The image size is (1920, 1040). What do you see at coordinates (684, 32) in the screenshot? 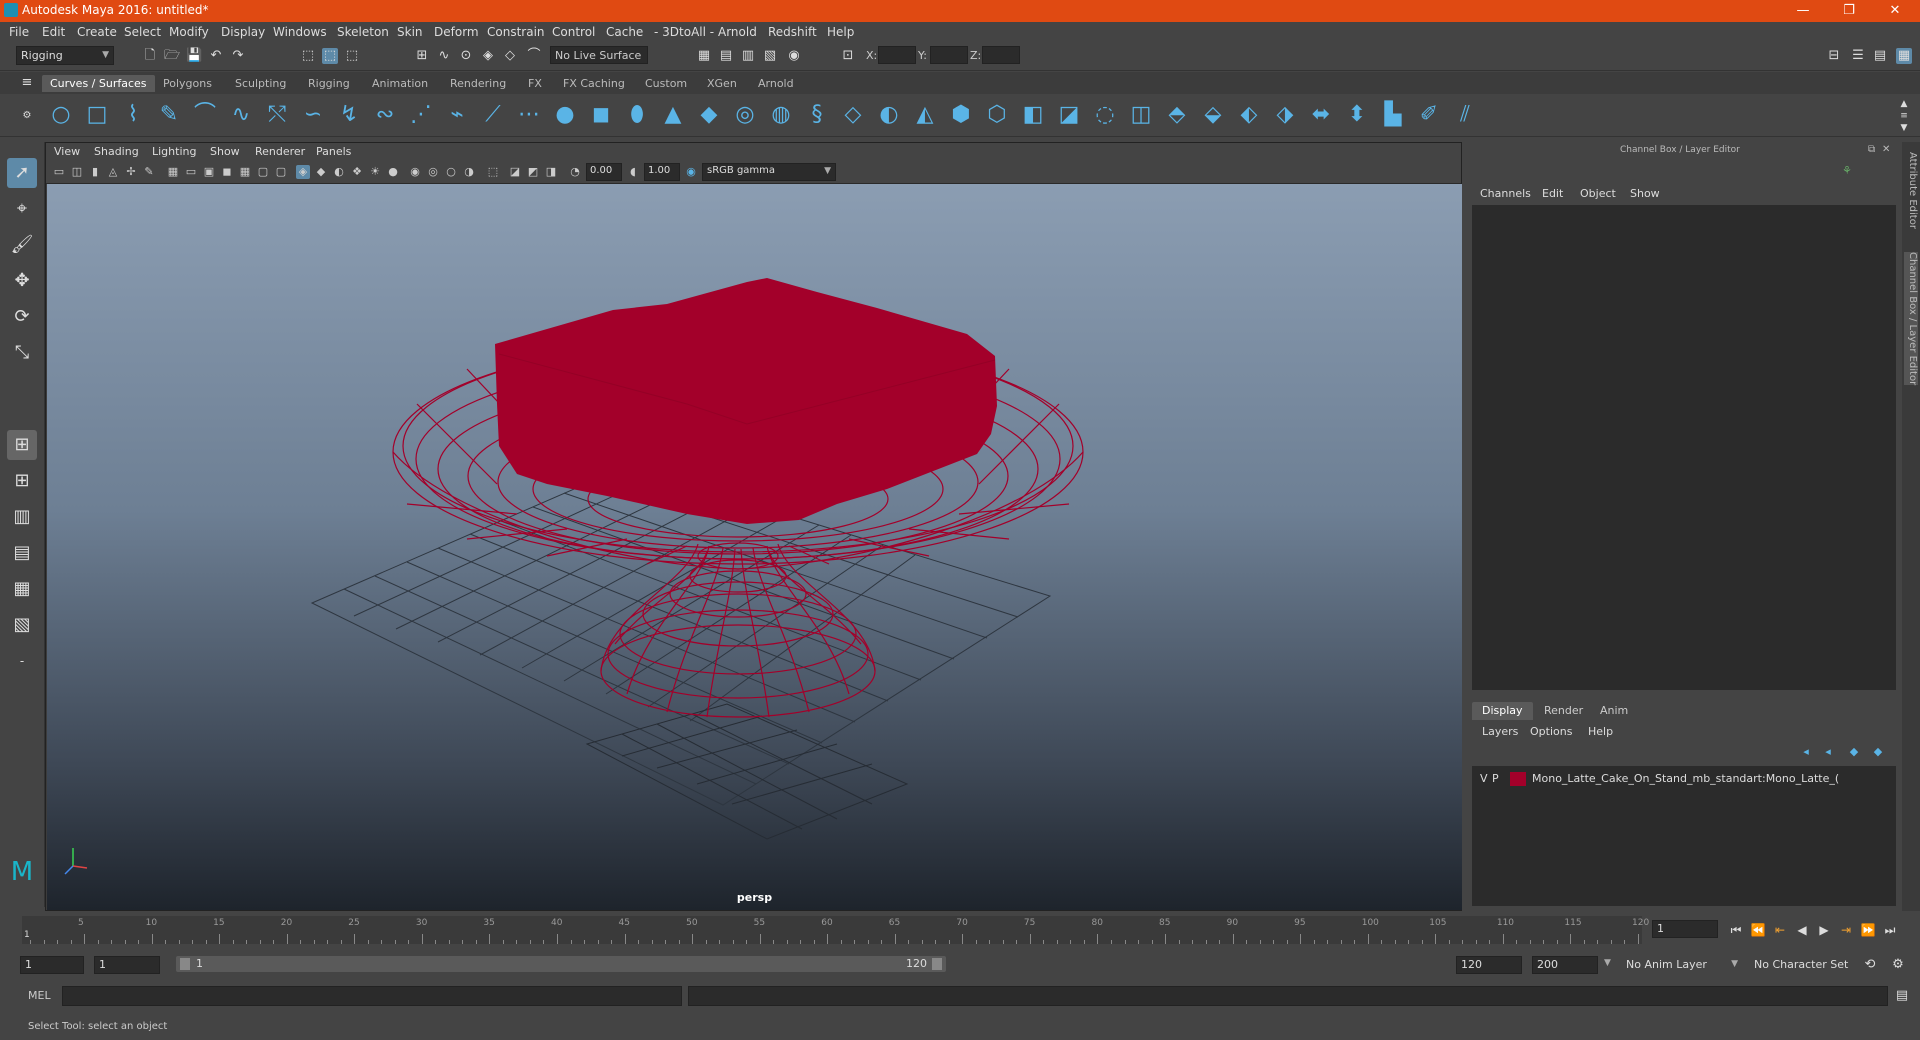
I see `menu-3dtoall: - 3DtoAll -` at bounding box center [684, 32].